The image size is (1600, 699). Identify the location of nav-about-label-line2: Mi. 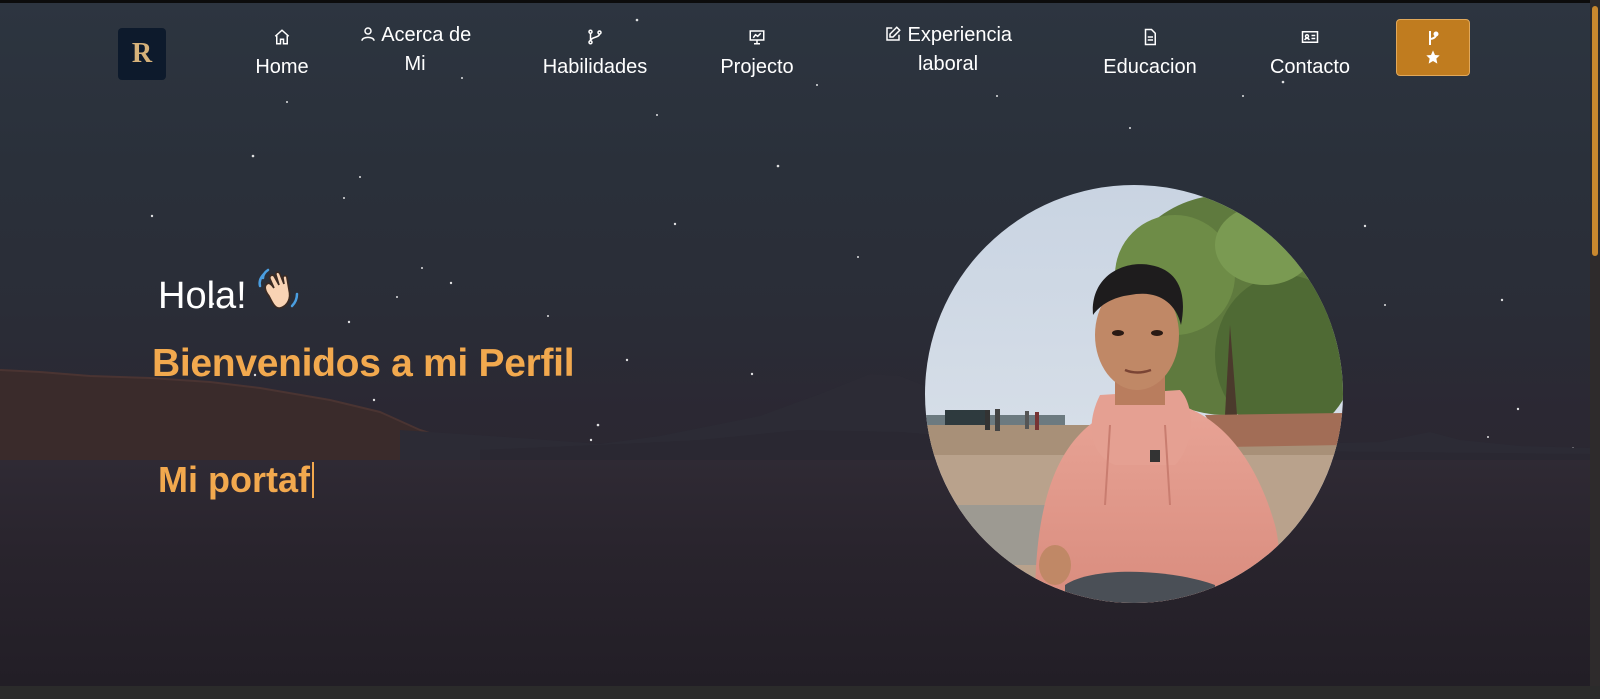
(415, 64).